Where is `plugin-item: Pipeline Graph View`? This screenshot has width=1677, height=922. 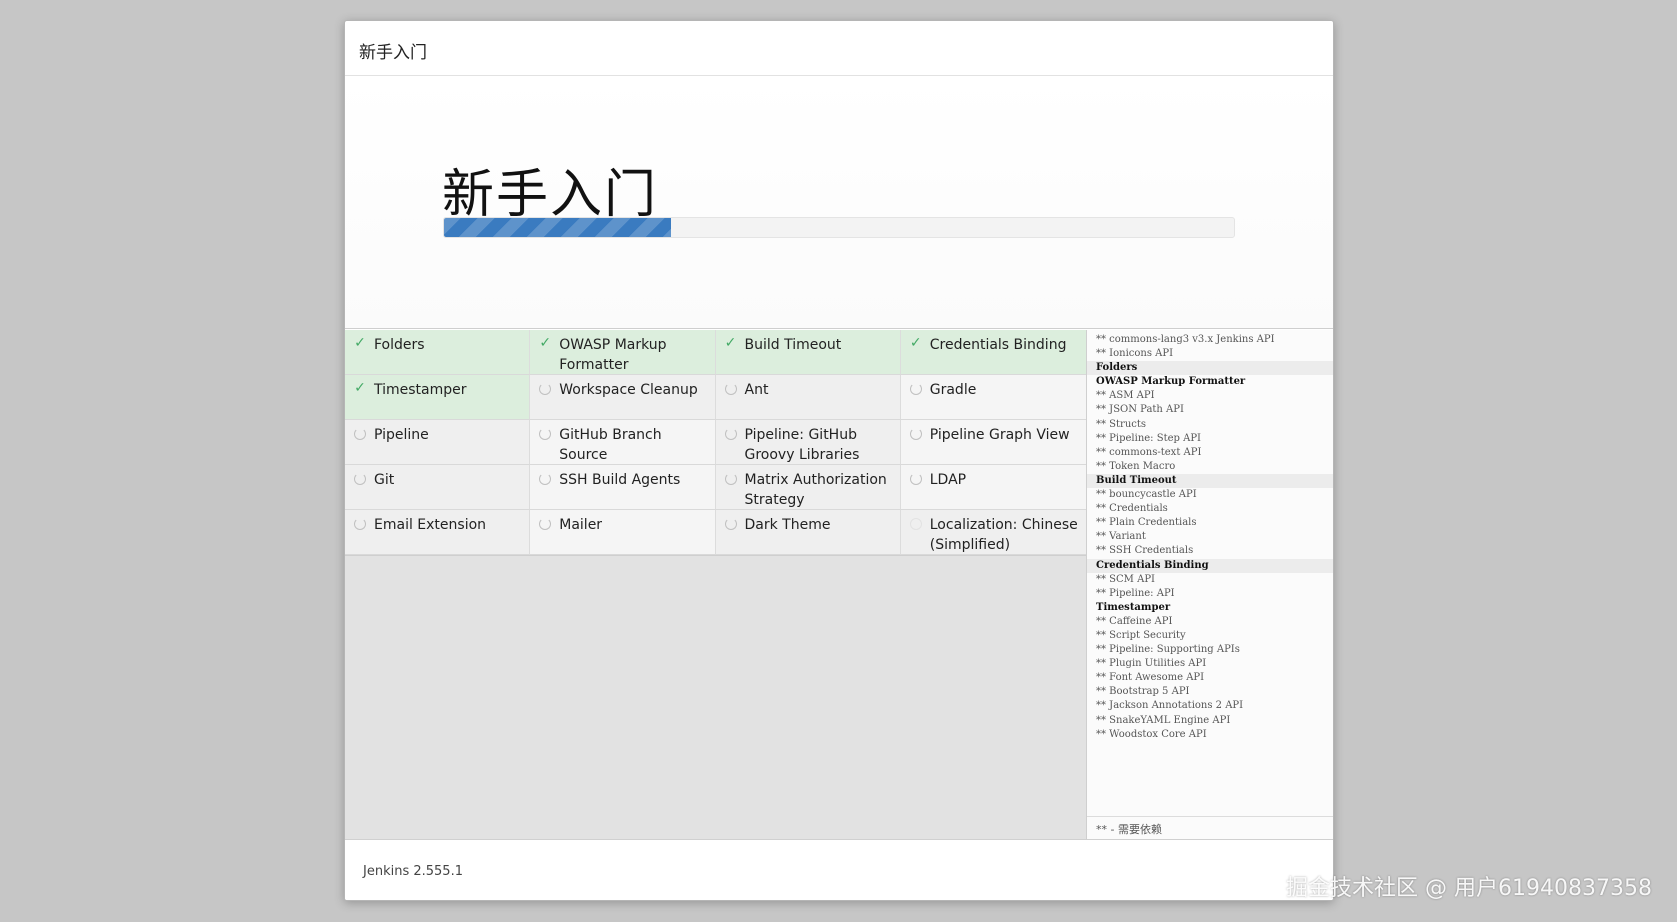 plugin-item: Pipeline Graph View is located at coordinates (993, 442).